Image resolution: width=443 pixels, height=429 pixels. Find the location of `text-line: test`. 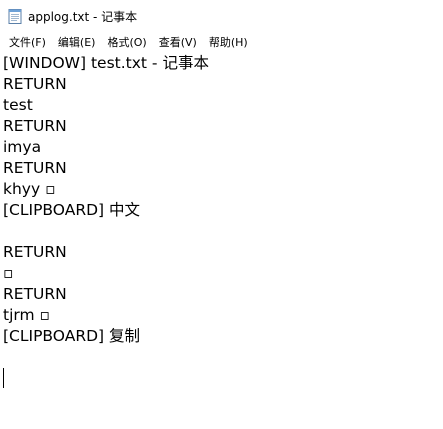

text-line: test is located at coordinates (18, 105).